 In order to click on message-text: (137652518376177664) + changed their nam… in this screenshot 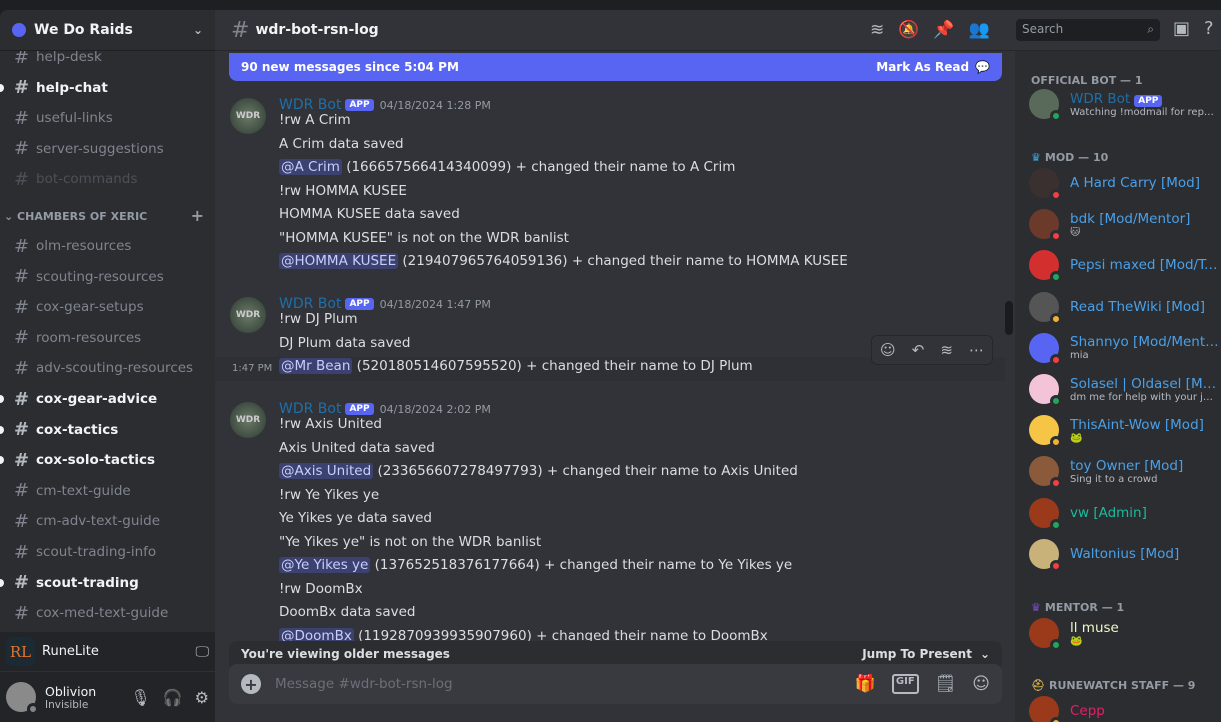, I will do `click(581, 565)`.